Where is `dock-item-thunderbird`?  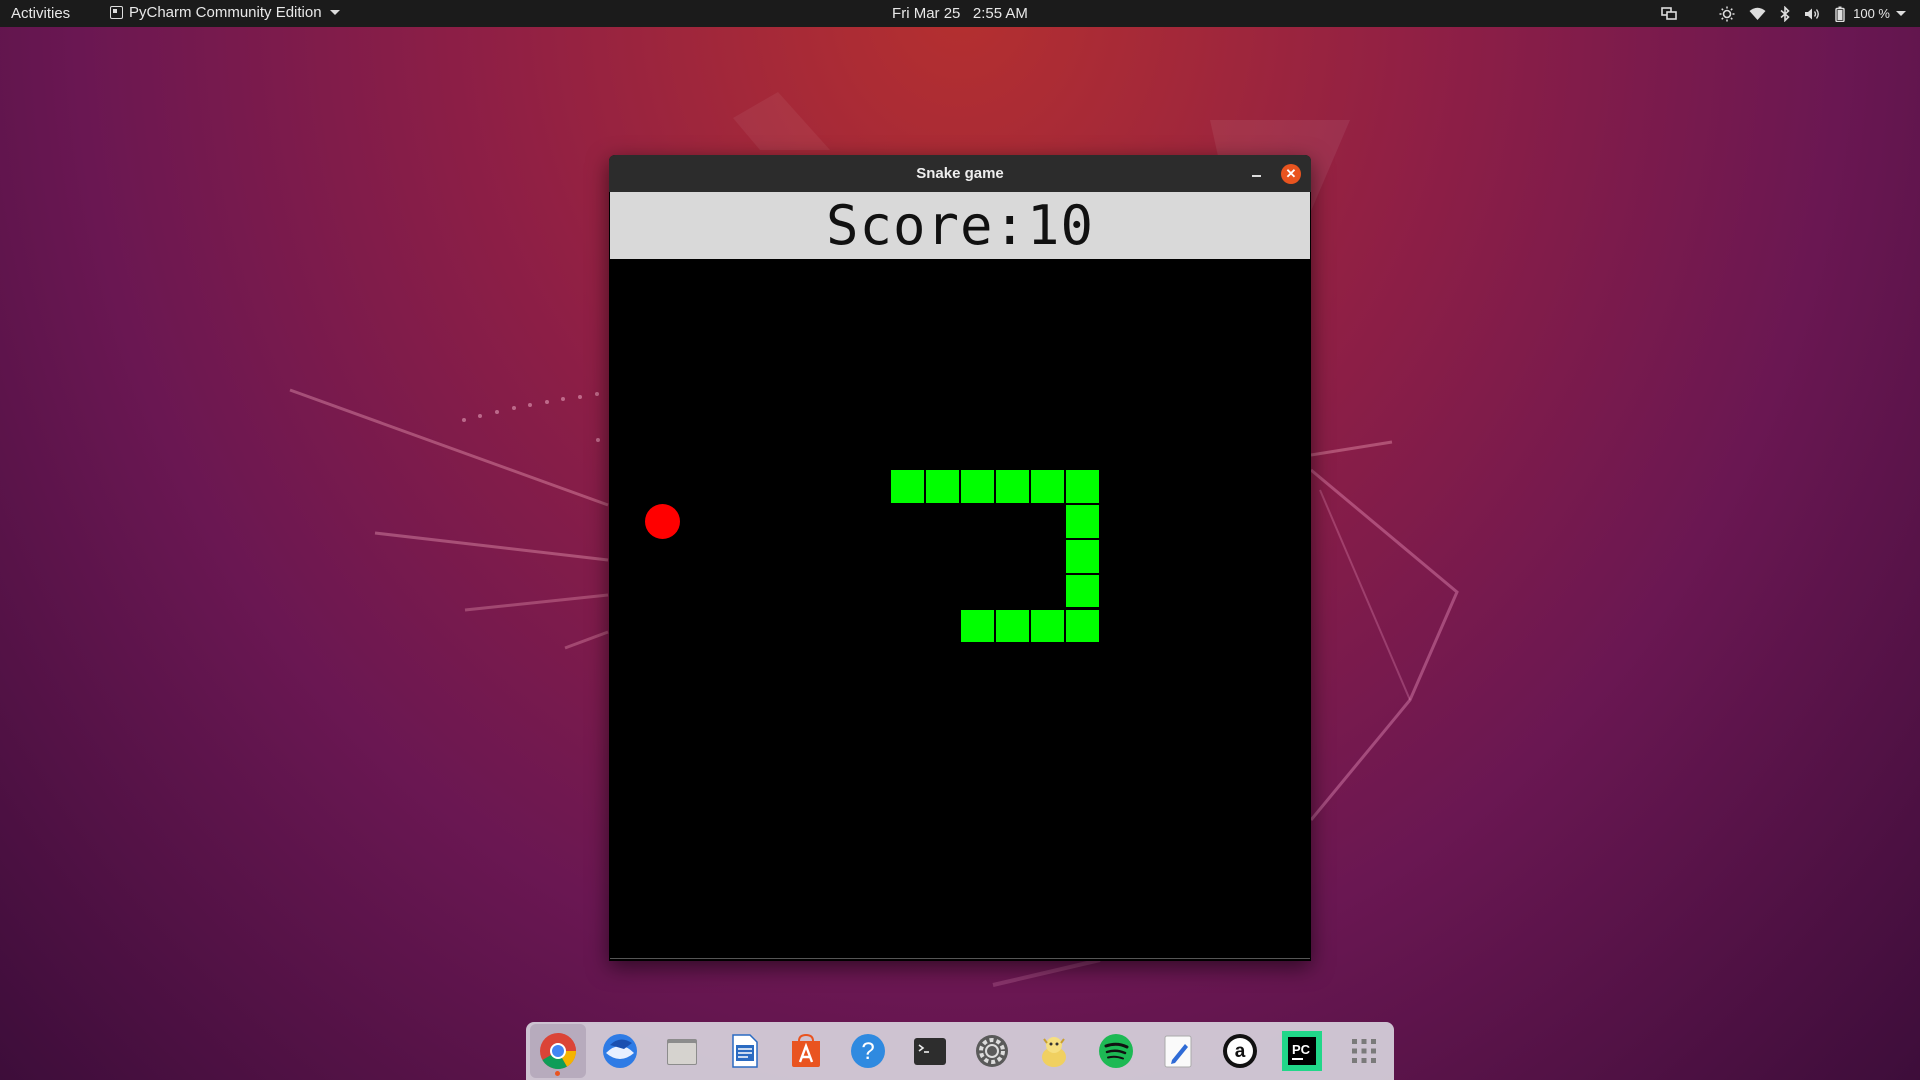
dock-item-thunderbird is located at coordinates (620, 1051).